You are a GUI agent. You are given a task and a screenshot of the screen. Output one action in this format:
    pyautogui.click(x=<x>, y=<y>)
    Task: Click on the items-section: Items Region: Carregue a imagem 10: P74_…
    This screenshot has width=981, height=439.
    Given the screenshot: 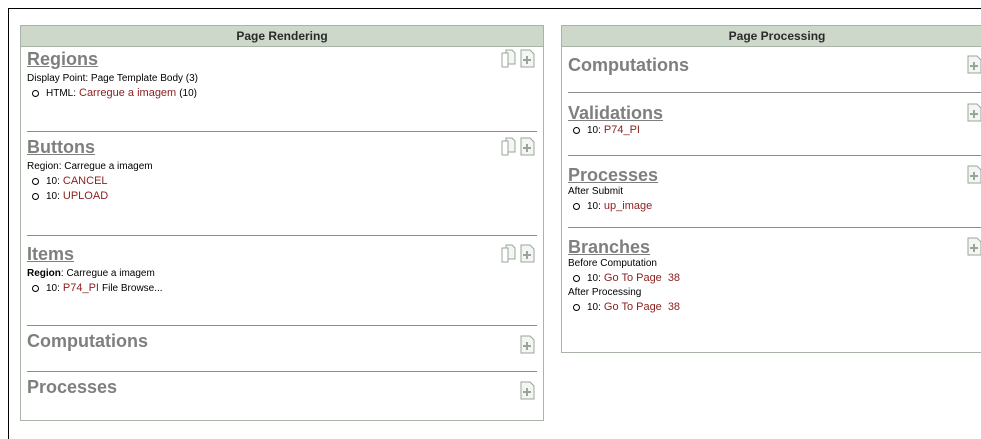 What is the action you would take?
    pyautogui.click(x=282, y=285)
    